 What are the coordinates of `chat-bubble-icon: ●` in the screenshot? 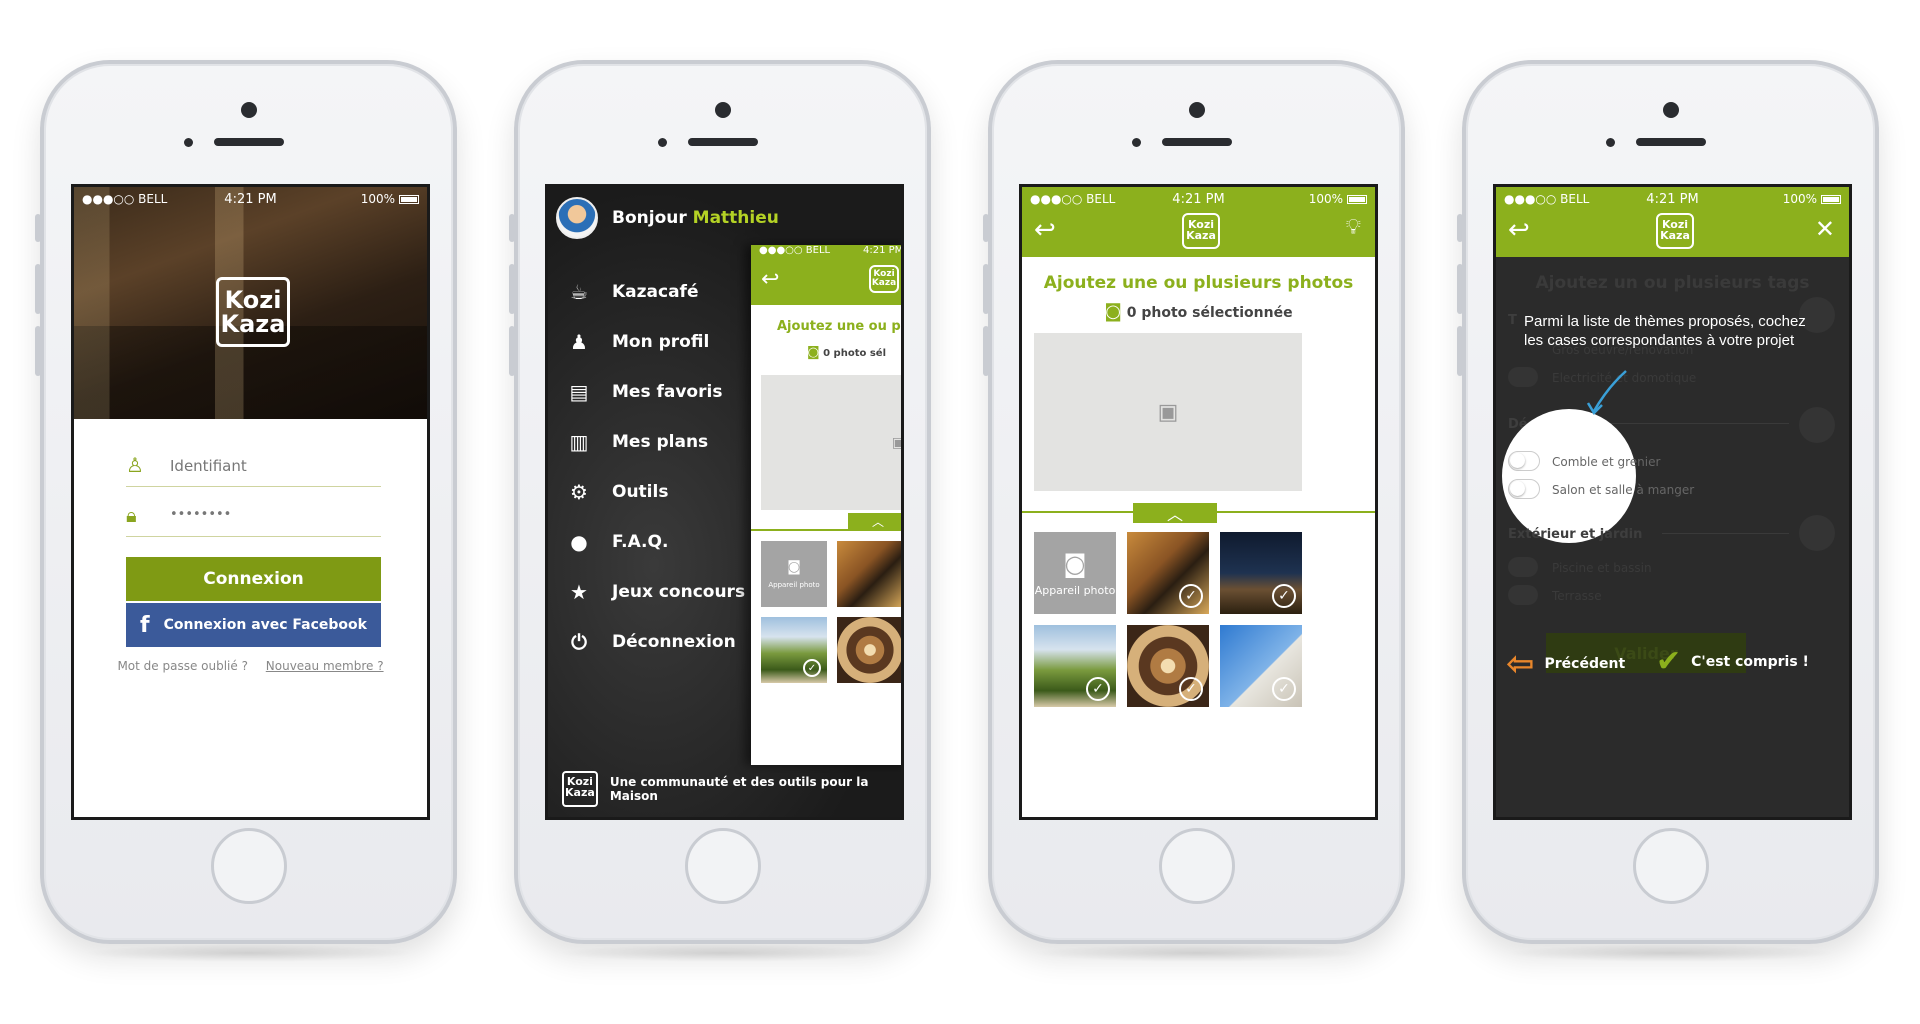 It's located at (579, 542).